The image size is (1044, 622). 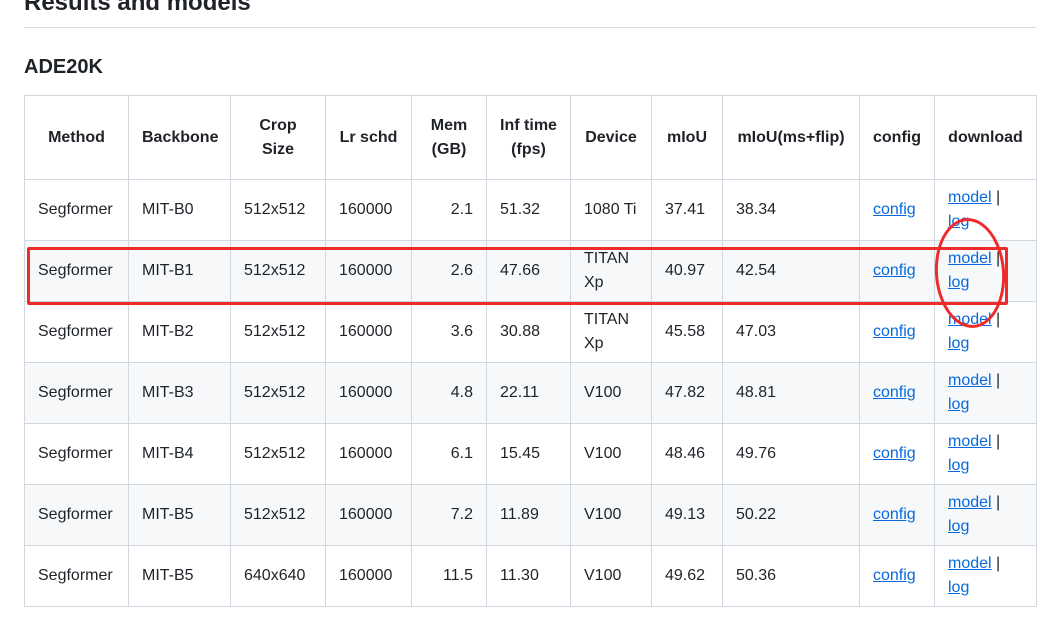 What do you see at coordinates (687, 515) in the screenshot?
I see `cell-miou: 49.13` at bounding box center [687, 515].